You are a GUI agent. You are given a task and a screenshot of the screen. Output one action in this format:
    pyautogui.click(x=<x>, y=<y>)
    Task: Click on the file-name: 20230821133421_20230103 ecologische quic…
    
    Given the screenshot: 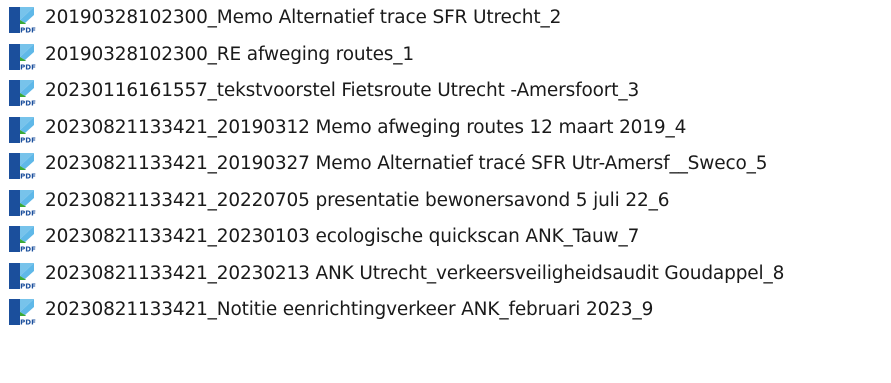 What is the action you would take?
    pyautogui.click(x=342, y=236)
    